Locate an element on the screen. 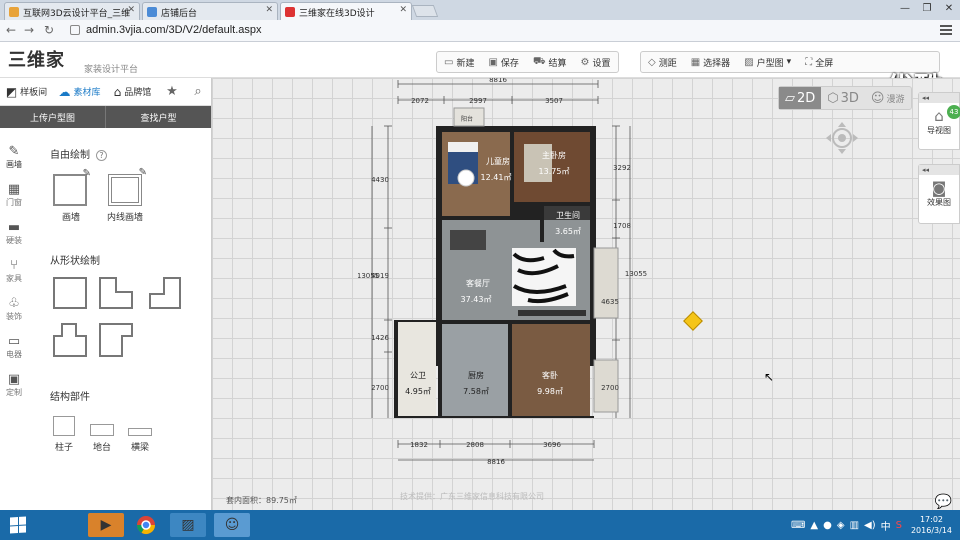 The image size is (960, 540). chrome-icon is located at coordinates (146, 525).